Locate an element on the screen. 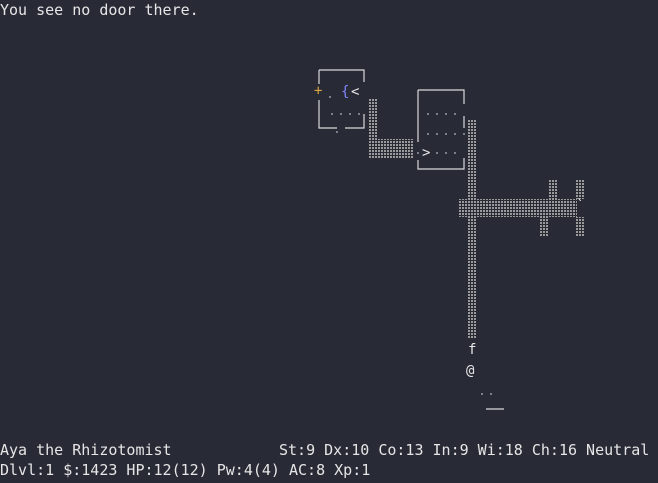 This screenshot has height=483, width=658. pet-kitten: f is located at coordinates (472, 350).